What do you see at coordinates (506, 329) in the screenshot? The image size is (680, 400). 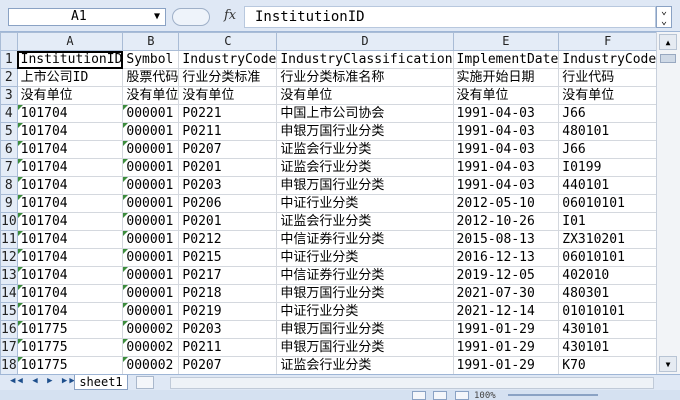 I see `cell-e16: 1991-01-29` at bounding box center [506, 329].